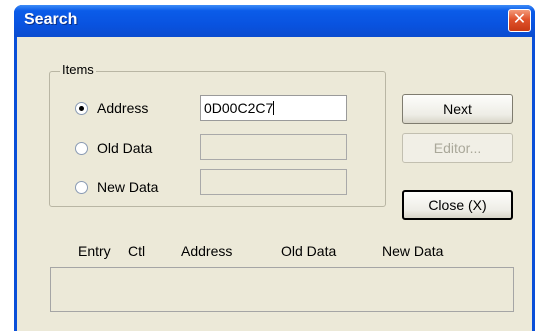 This screenshot has height=331, width=550. I want to click on new-data-radio: New Data, so click(116, 187).